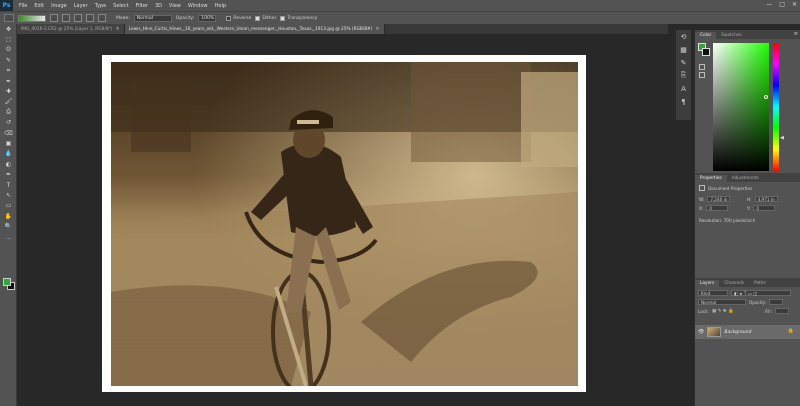 The width and height of the screenshot is (800, 406). Describe the element at coordinates (761, 293) in the screenshot. I see `layer-filter-icons: ◧ ◈ T ▭ ◫` at that location.